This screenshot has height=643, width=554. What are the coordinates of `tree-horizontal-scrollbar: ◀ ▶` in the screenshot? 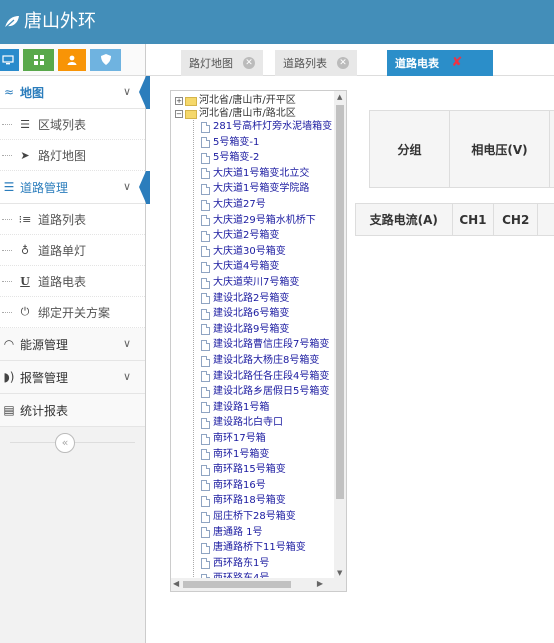 It's located at (253, 584).